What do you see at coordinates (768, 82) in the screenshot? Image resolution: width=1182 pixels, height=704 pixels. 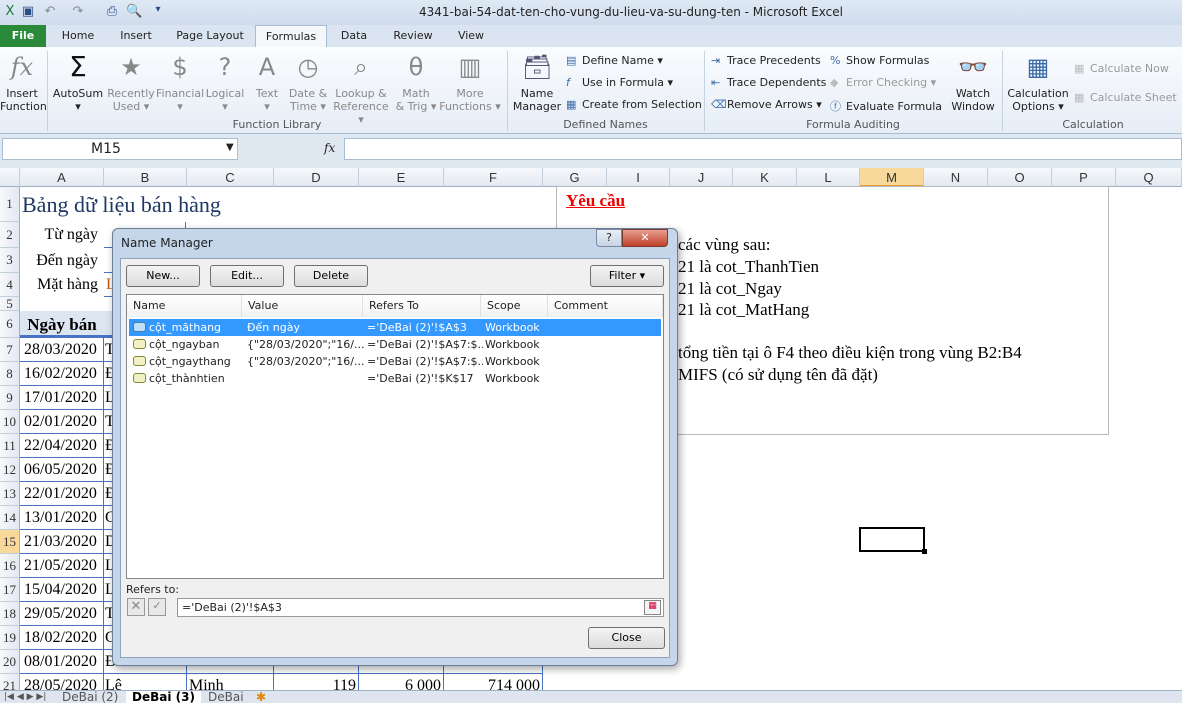 I see `trace-dependents-button: ⇤ Trace Dependents` at bounding box center [768, 82].